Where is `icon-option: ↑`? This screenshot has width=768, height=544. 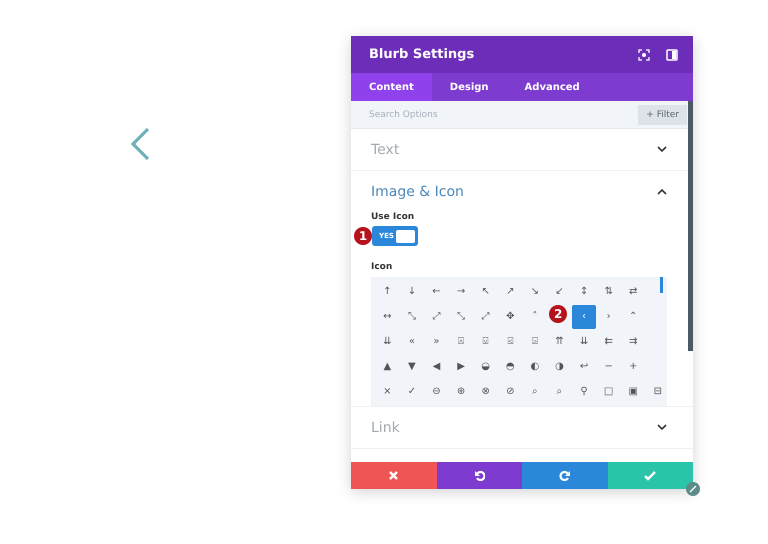
icon-option: ↑ is located at coordinates (387, 292).